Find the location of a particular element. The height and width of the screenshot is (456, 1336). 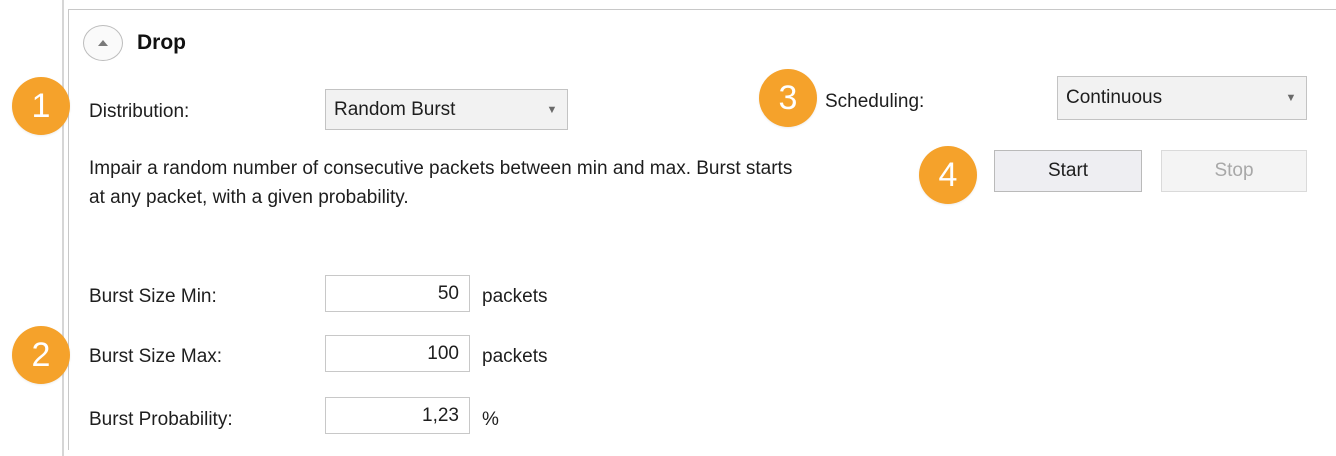

scheduling-value: Continuous is located at coordinates (1114, 97).